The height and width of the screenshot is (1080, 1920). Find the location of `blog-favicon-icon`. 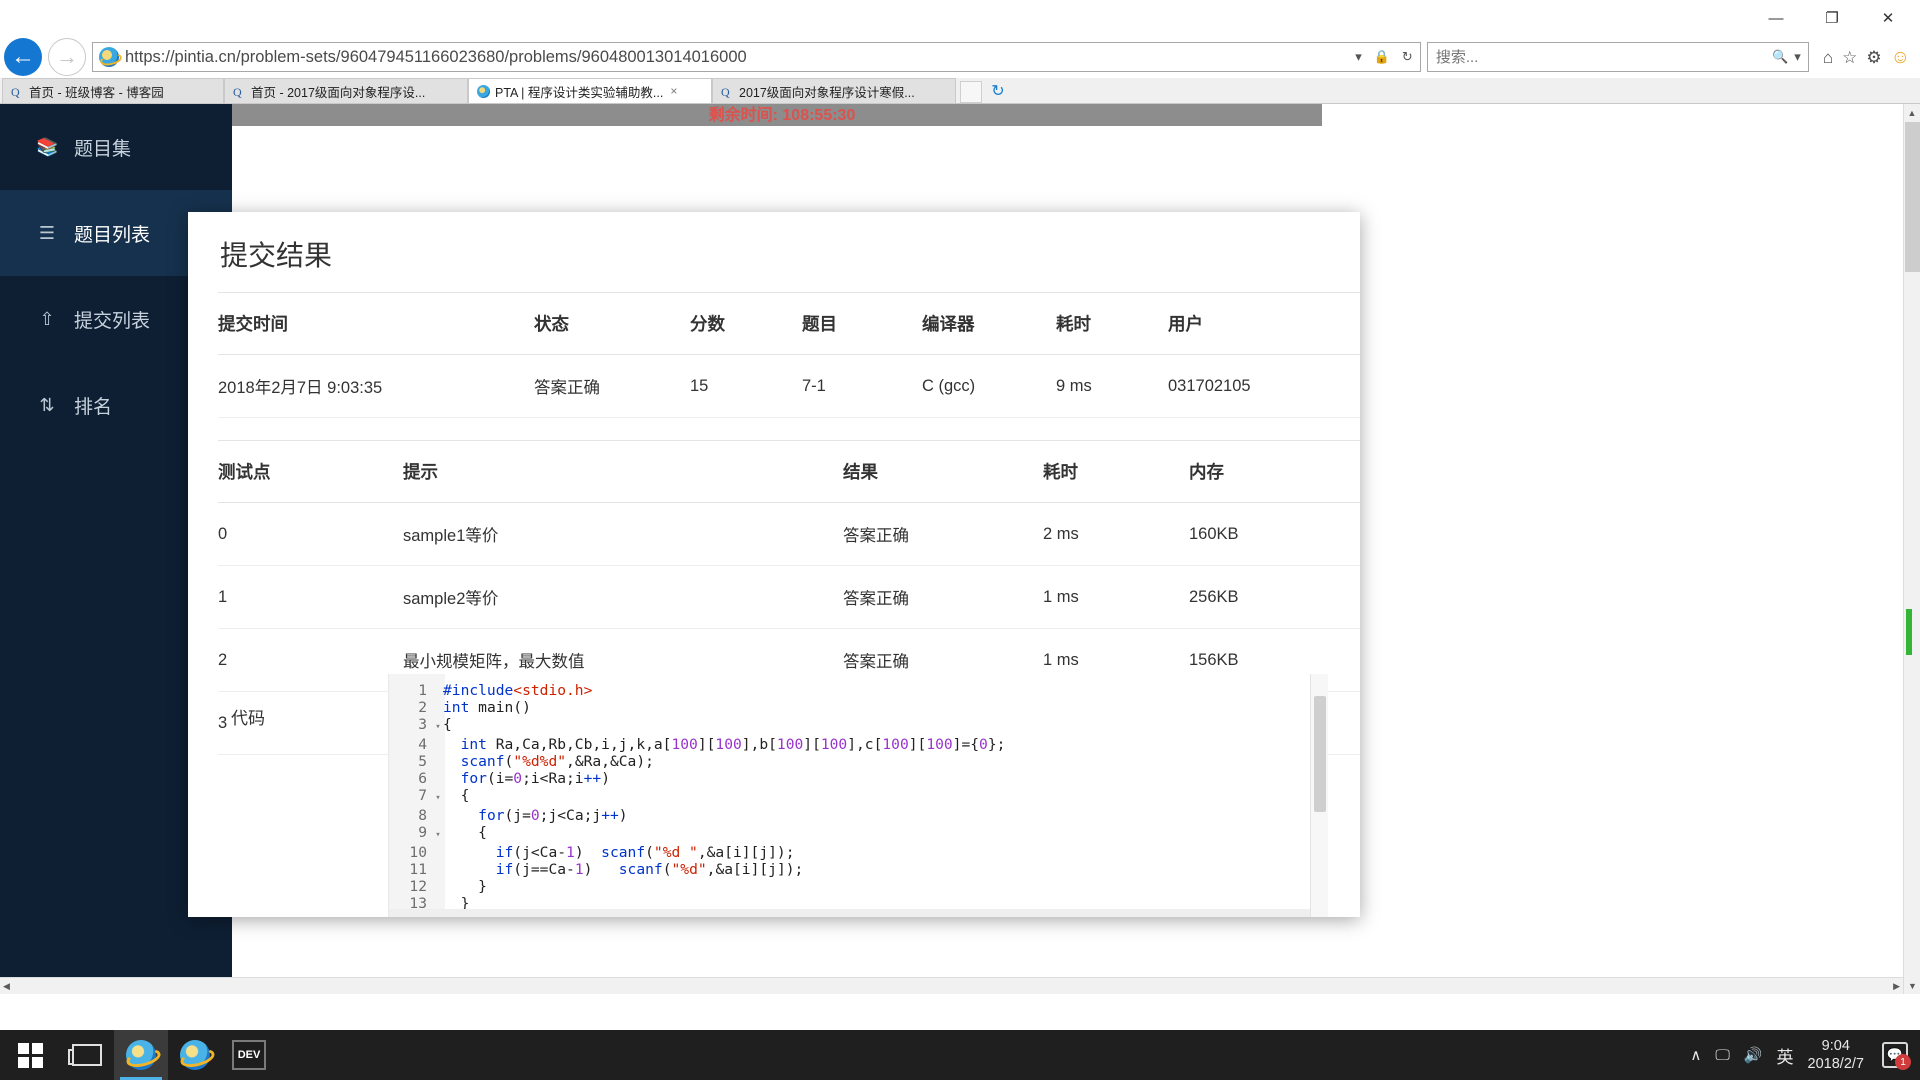

blog-favicon-icon is located at coordinates (727, 91).